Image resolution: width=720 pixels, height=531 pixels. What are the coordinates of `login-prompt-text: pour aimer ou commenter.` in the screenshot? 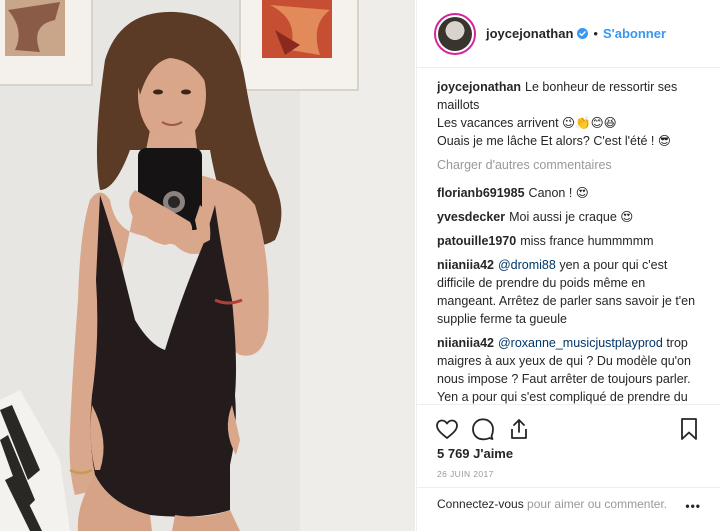 It's located at (595, 504).